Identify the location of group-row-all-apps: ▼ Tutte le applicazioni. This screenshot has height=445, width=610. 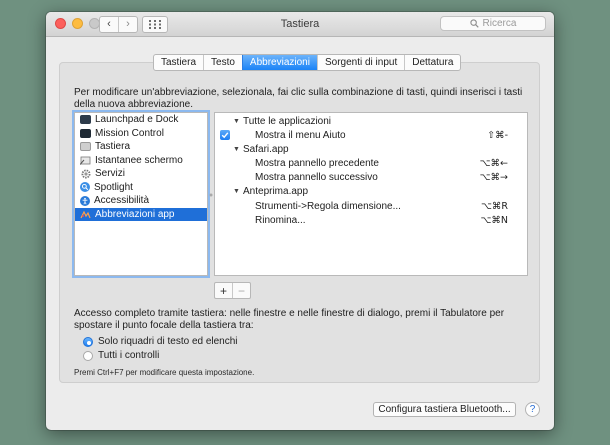
(371, 121).